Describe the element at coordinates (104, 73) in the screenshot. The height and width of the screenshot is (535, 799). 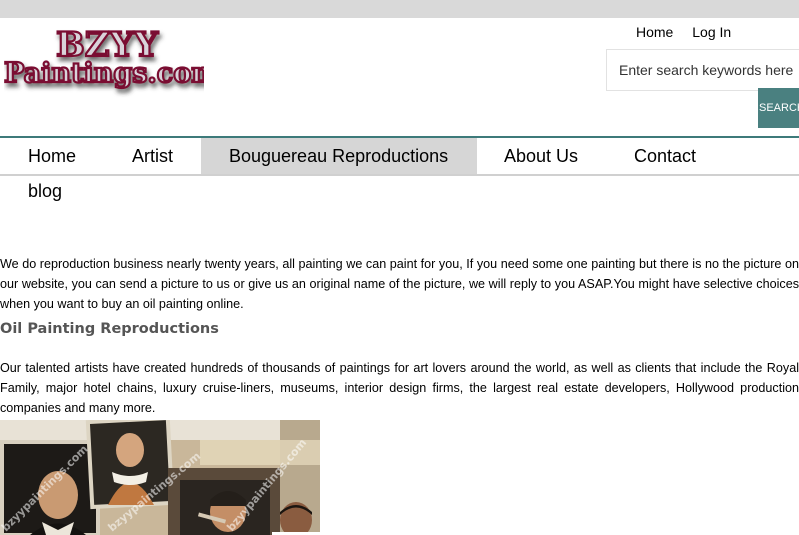
I see `logo-text-line2: Paintings.com` at that location.